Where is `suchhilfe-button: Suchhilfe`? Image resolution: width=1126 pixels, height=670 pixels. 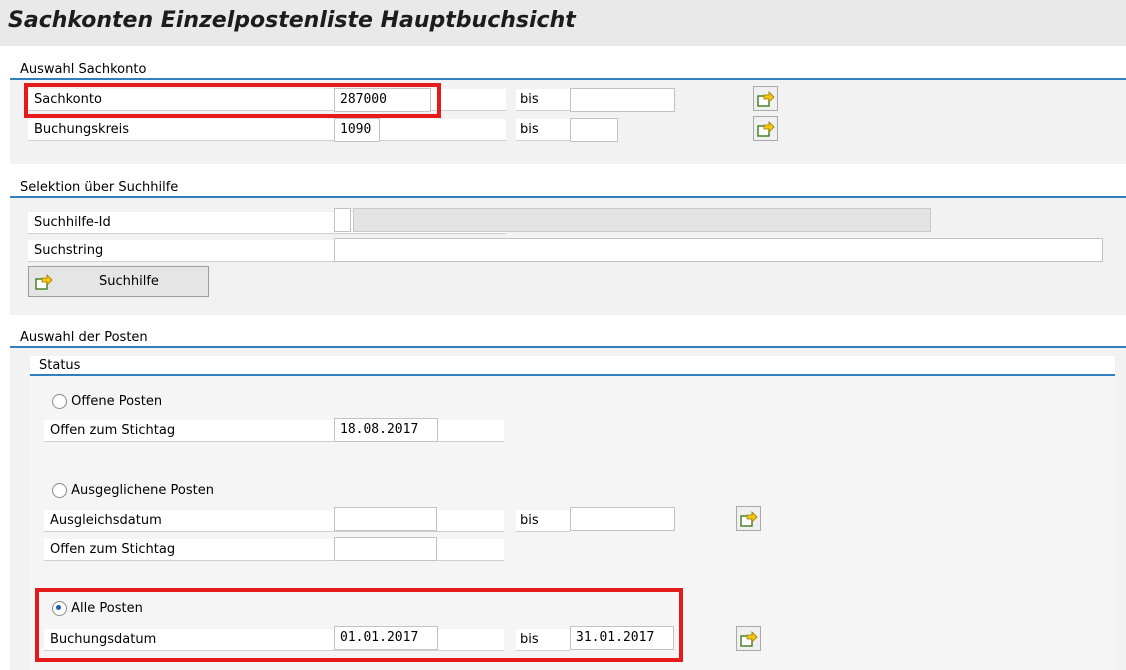
suchhilfe-button: Suchhilfe is located at coordinates (118, 281).